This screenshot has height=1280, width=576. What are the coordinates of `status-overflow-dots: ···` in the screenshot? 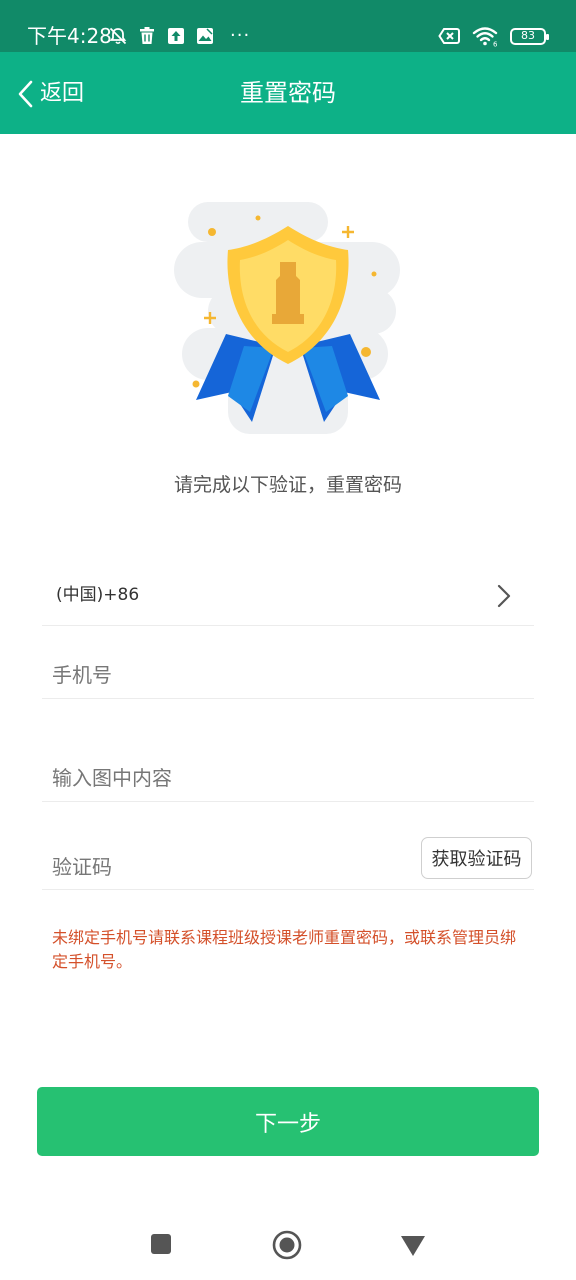 It's located at (240, 35).